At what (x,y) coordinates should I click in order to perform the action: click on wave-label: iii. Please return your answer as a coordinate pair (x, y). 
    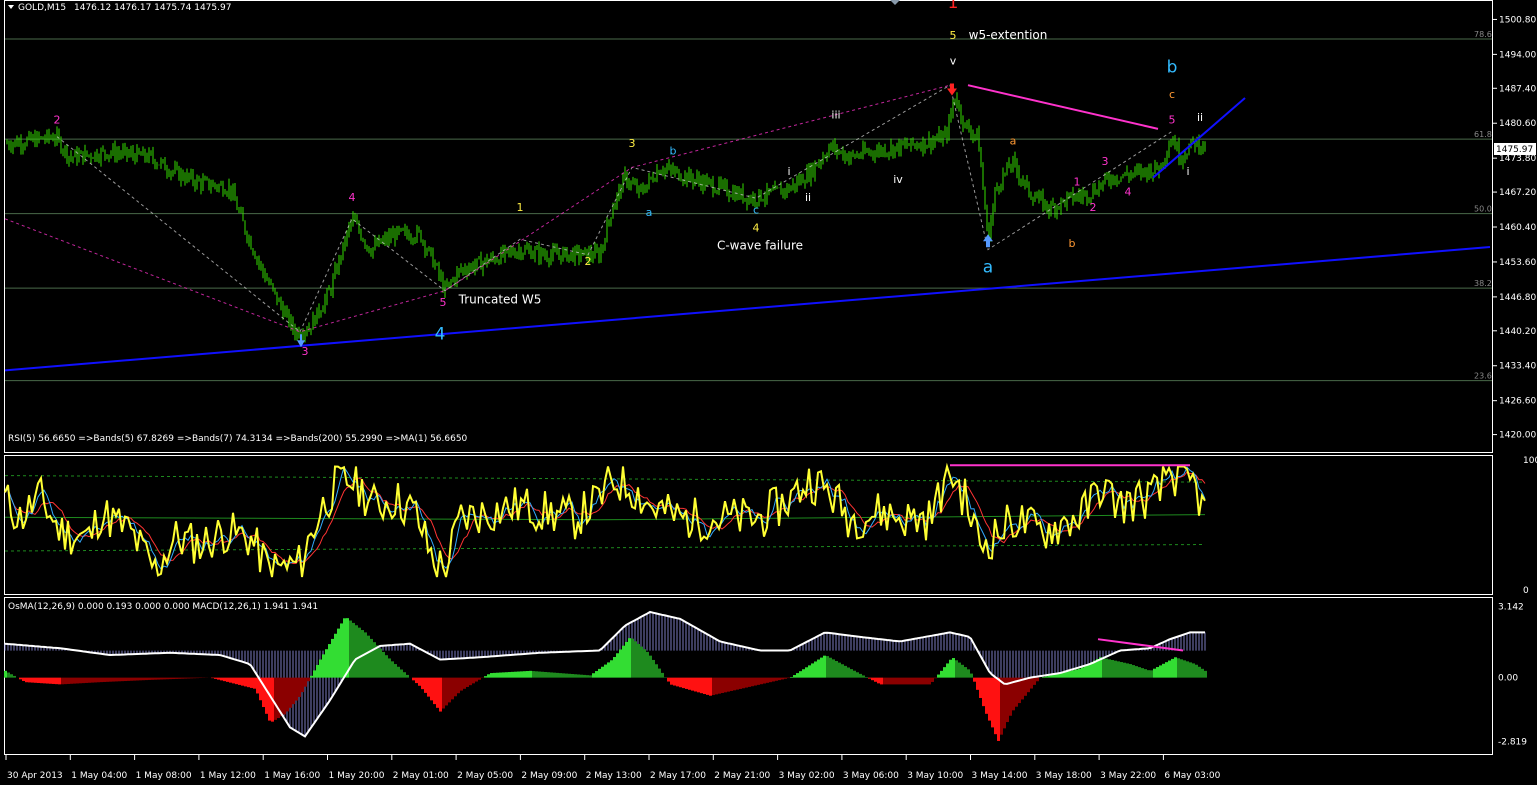
    Looking at the image, I should click on (835, 115).